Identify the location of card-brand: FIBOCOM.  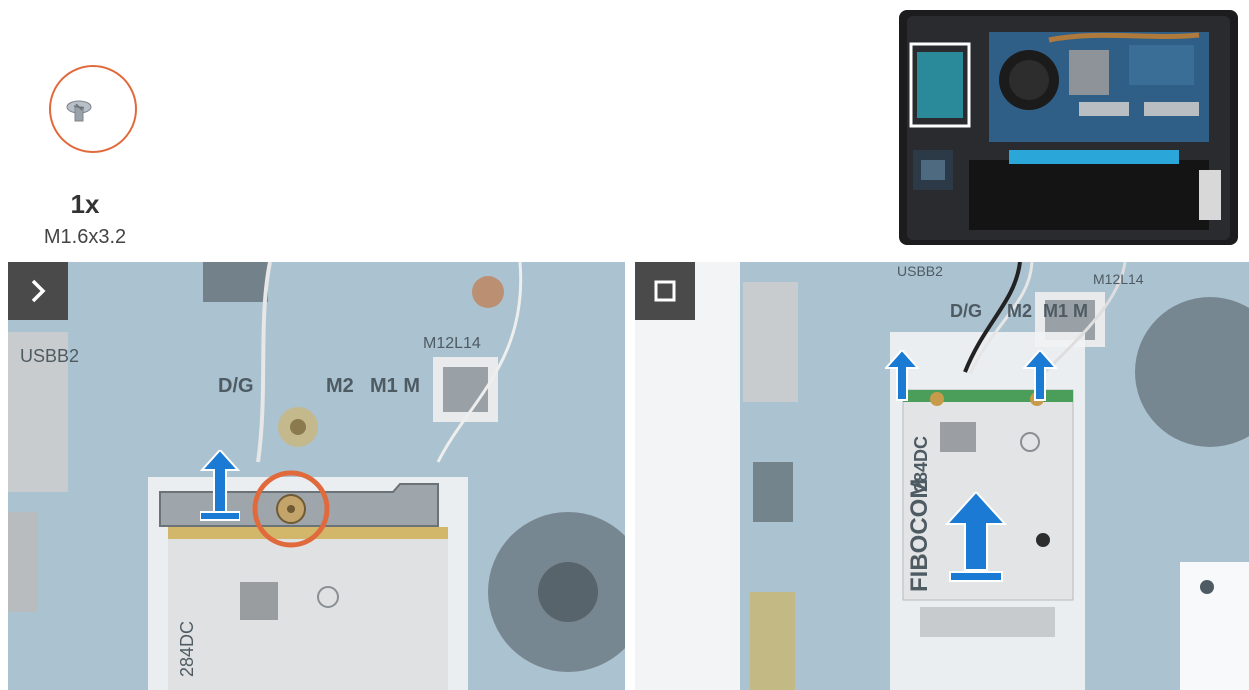
(919, 535).